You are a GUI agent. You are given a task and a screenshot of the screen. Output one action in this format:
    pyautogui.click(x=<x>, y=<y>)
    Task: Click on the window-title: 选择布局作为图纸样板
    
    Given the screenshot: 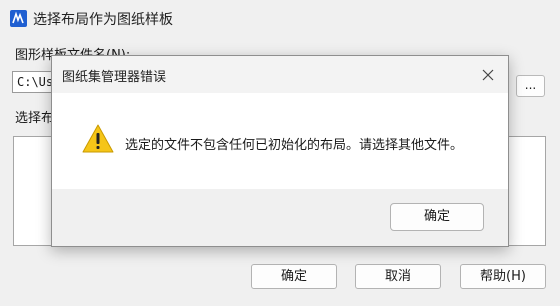 What is the action you would take?
    pyautogui.click(x=103, y=20)
    